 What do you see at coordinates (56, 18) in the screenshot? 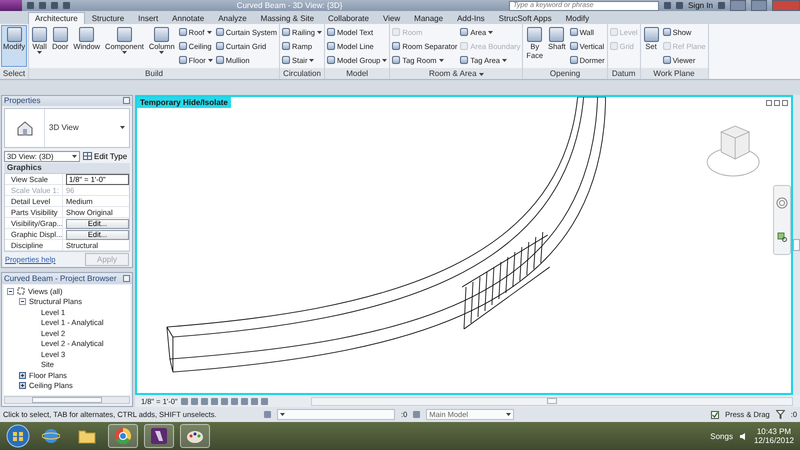
I see `ribbon-tab: Architecture` at bounding box center [56, 18].